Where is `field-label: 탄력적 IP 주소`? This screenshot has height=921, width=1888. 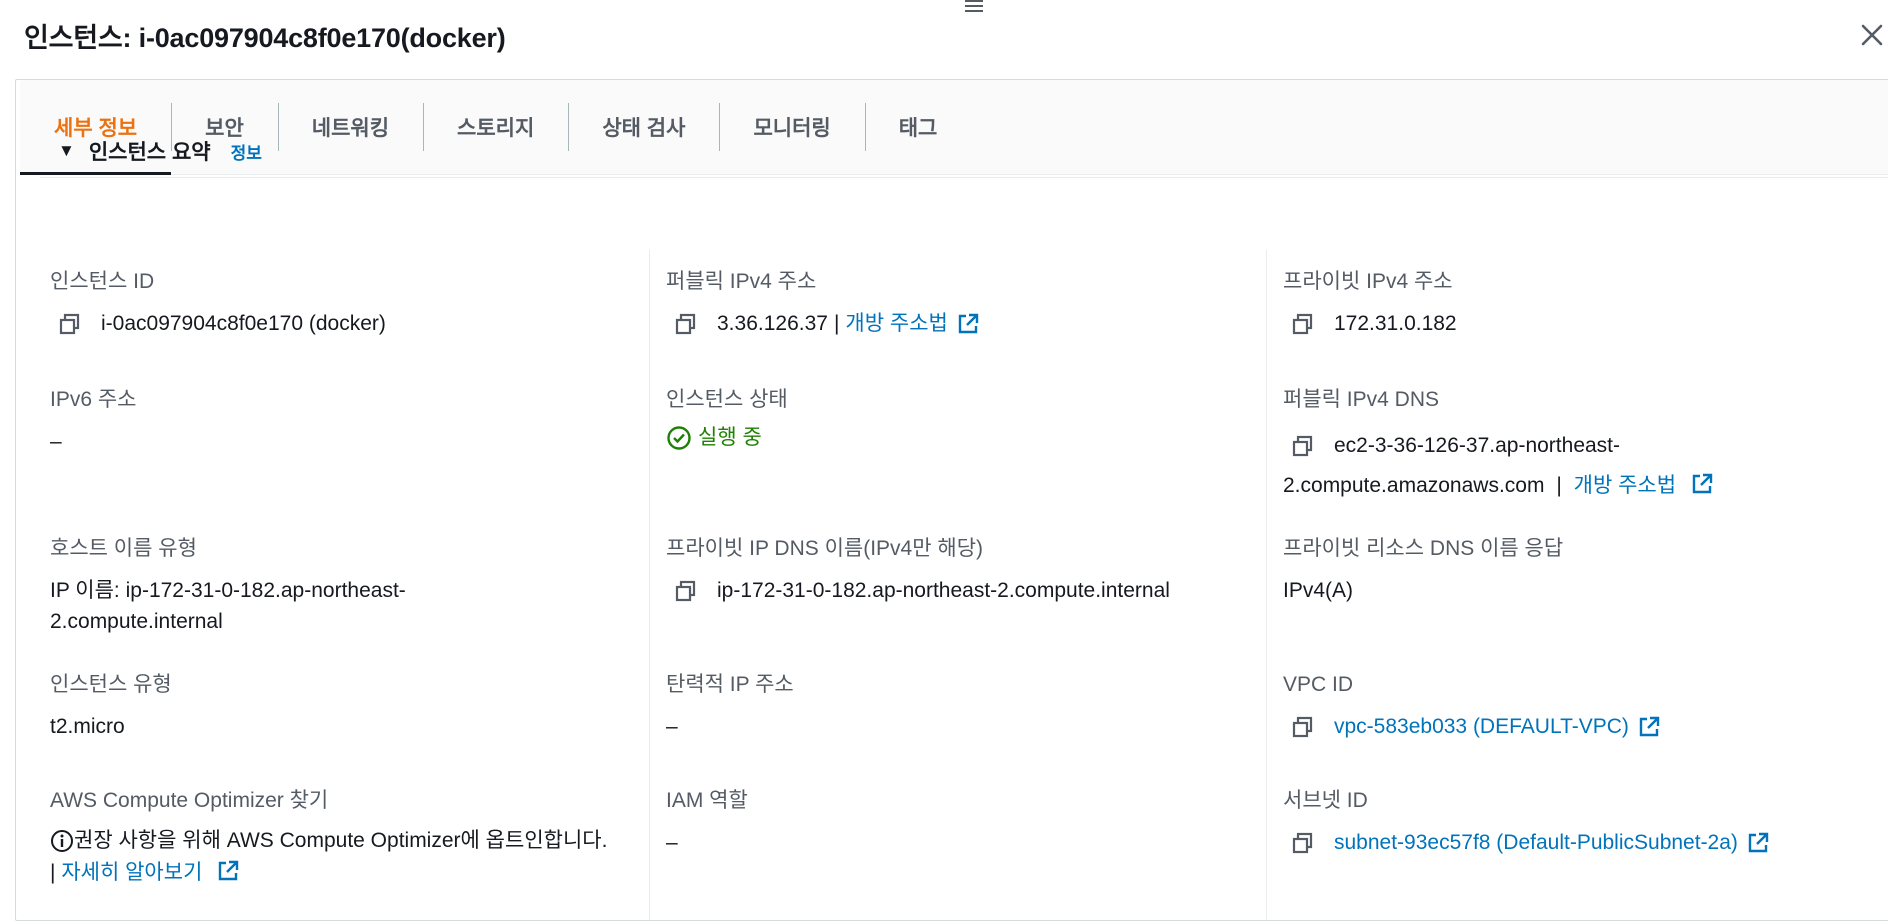
field-label: 탄력적 IP 주소 is located at coordinates (730, 684).